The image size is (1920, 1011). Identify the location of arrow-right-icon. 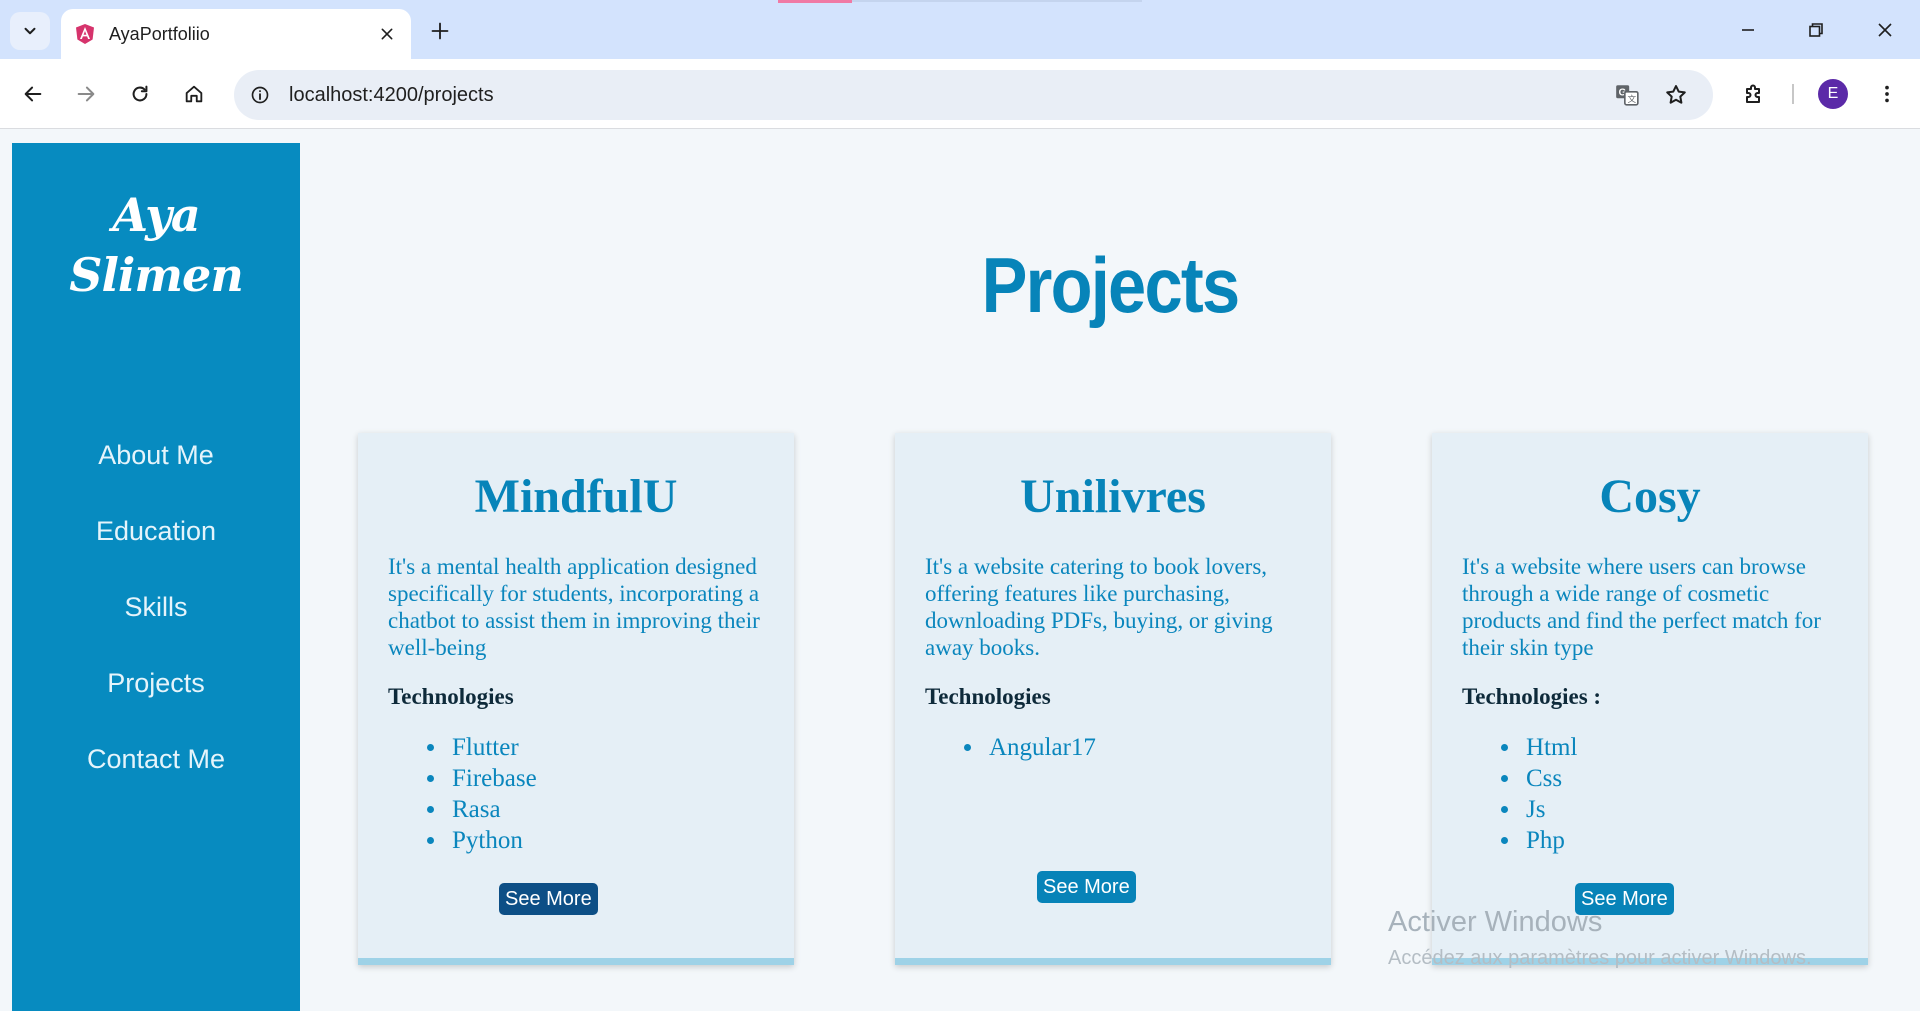
(86, 94).